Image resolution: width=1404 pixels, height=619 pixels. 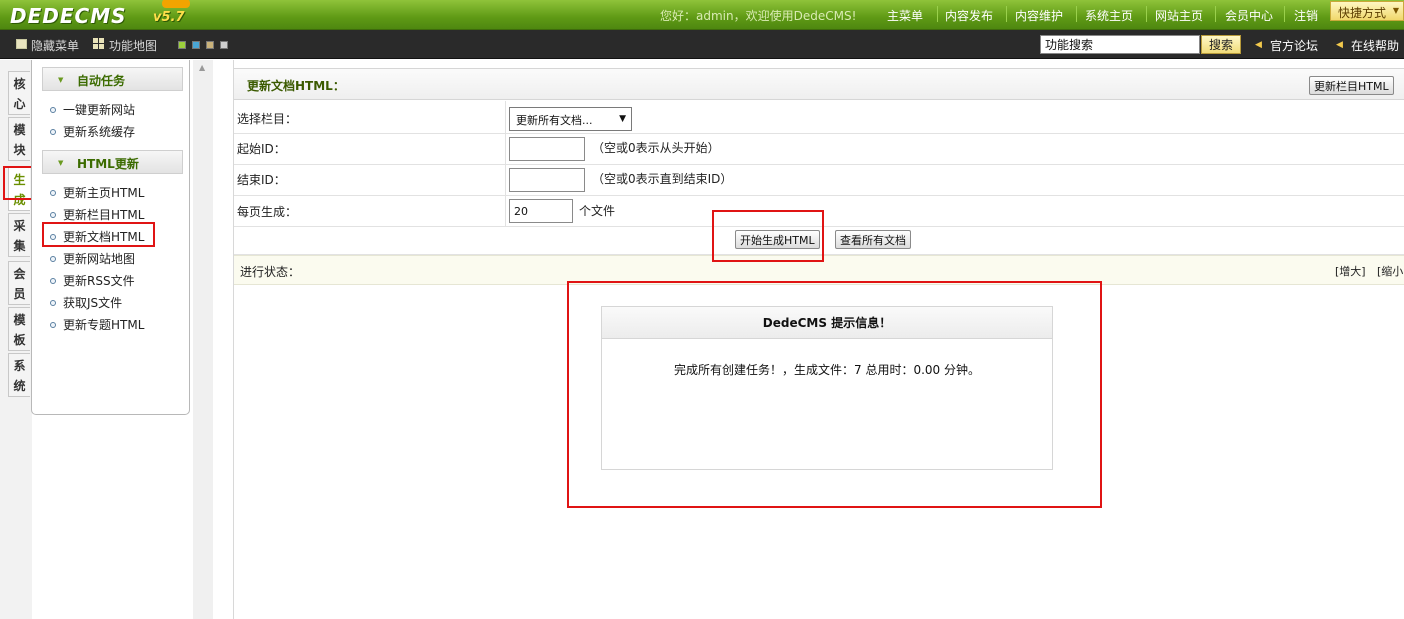 I want to click on tab-collect: 采集, so click(x=19, y=235).